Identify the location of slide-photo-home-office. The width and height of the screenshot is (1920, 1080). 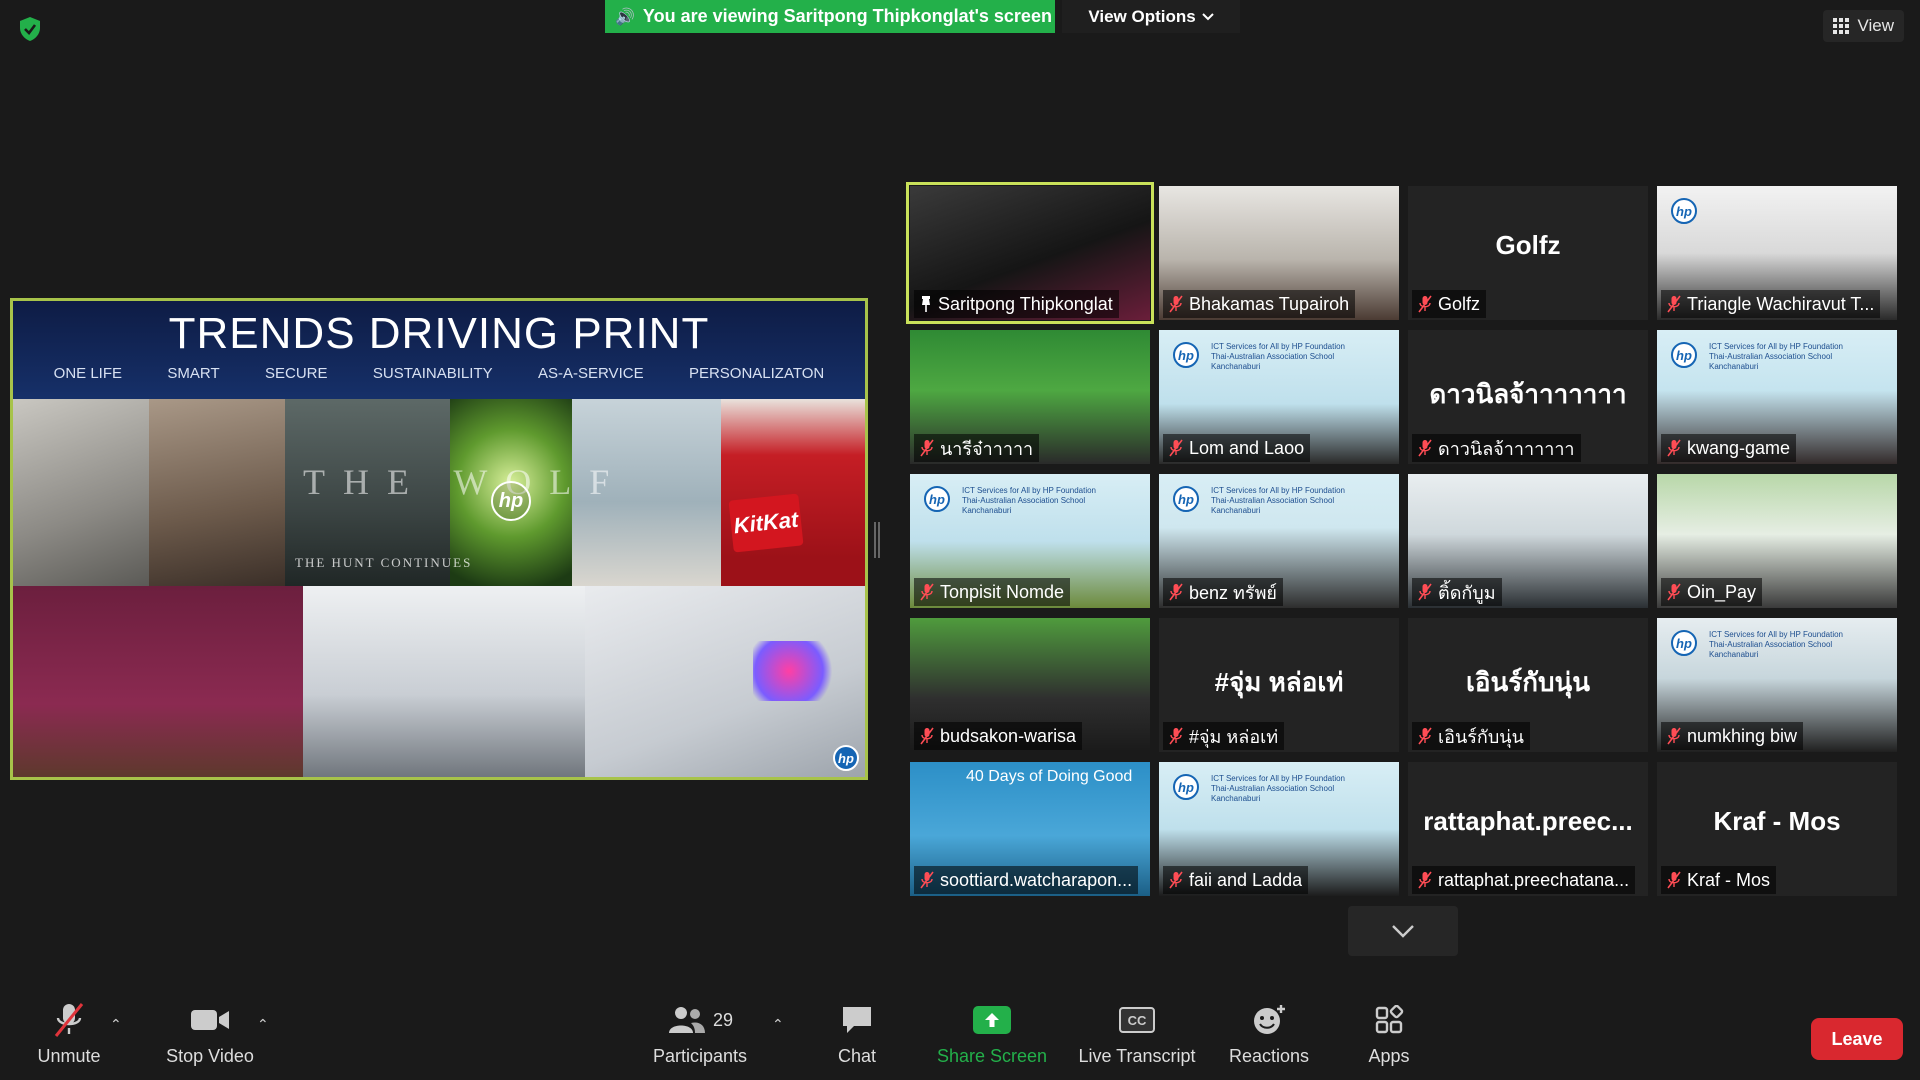
(158, 681).